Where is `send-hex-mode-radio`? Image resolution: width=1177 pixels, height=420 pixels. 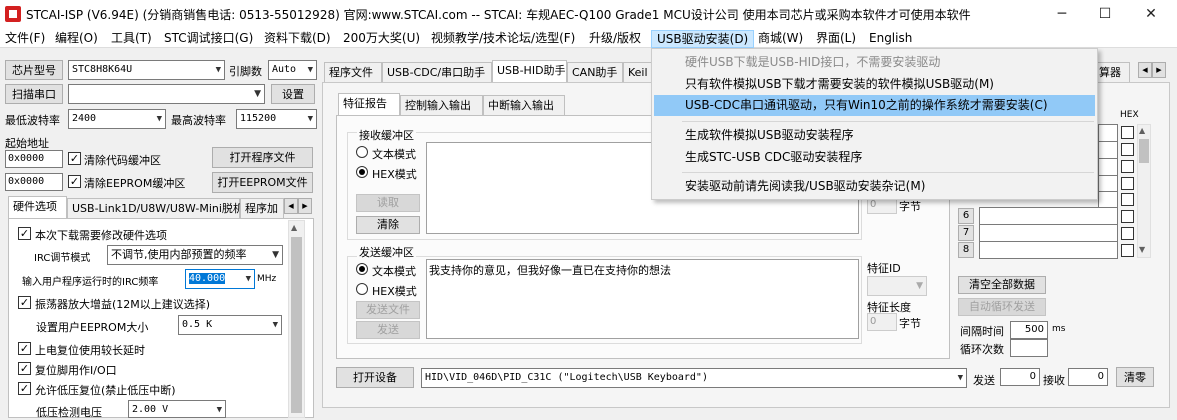
send-hex-mode-radio is located at coordinates (362, 289).